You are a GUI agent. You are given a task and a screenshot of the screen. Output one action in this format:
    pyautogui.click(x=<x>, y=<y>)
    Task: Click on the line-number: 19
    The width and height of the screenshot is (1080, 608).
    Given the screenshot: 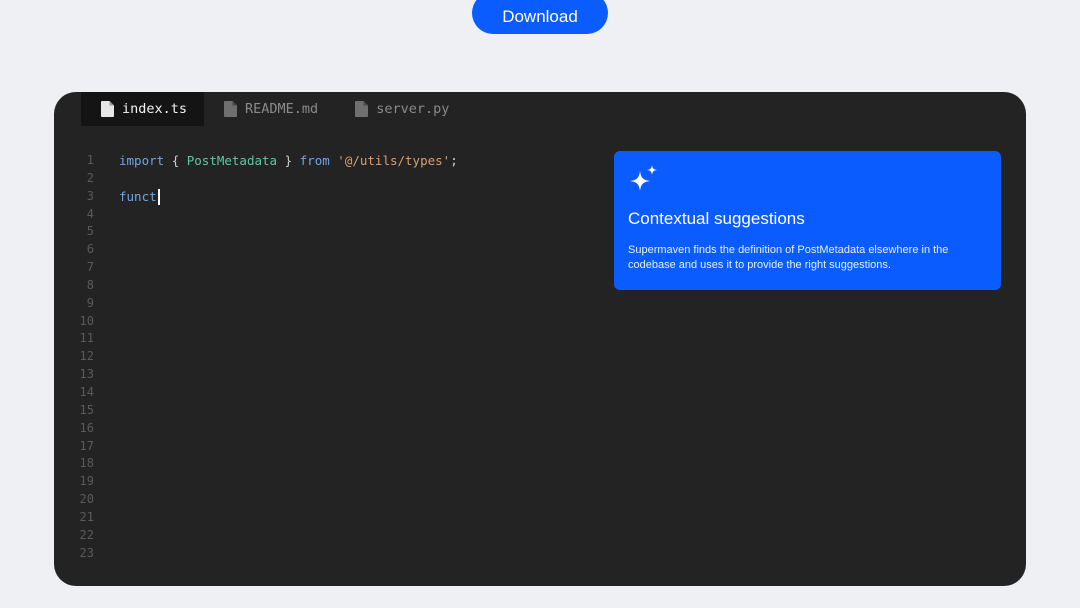 What is the action you would take?
    pyautogui.click(x=86, y=481)
    